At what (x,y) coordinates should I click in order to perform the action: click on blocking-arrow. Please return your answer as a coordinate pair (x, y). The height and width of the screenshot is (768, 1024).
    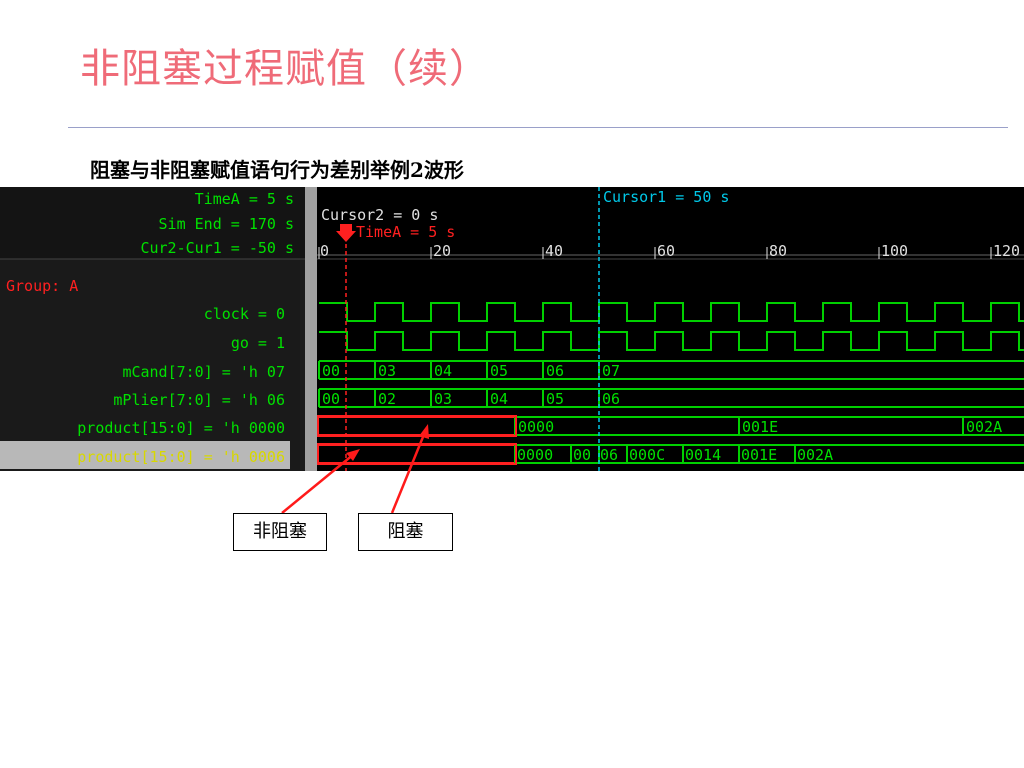
    Looking at the image, I should click on (408, 472).